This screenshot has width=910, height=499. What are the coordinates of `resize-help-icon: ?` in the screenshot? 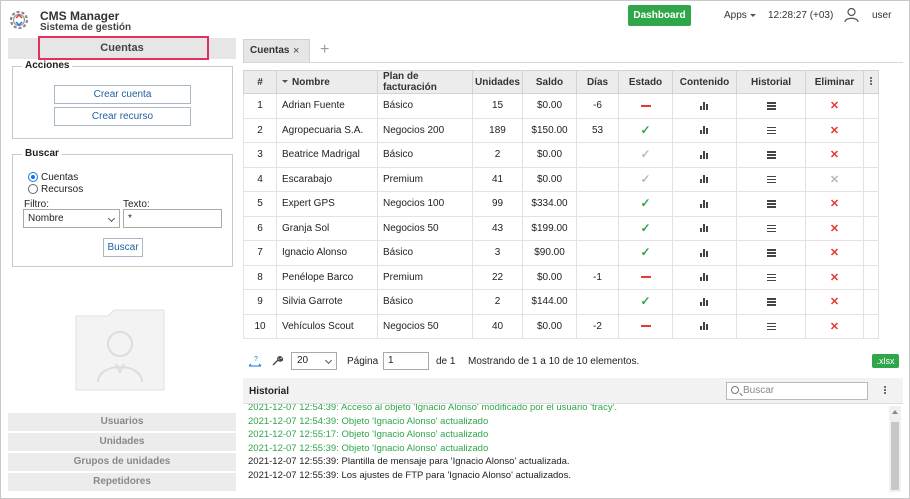 It's located at (255, 361).